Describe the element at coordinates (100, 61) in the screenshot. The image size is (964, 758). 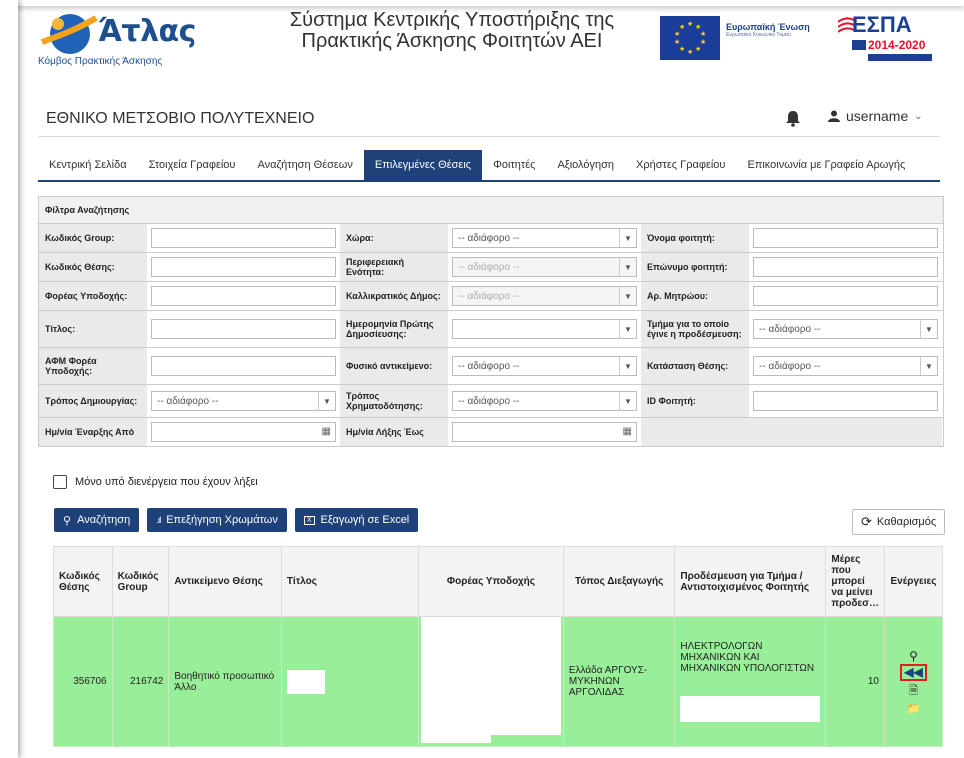
I see `logo-subtitle: Κόμβος Πρακτικής Άσκησης` at that location.